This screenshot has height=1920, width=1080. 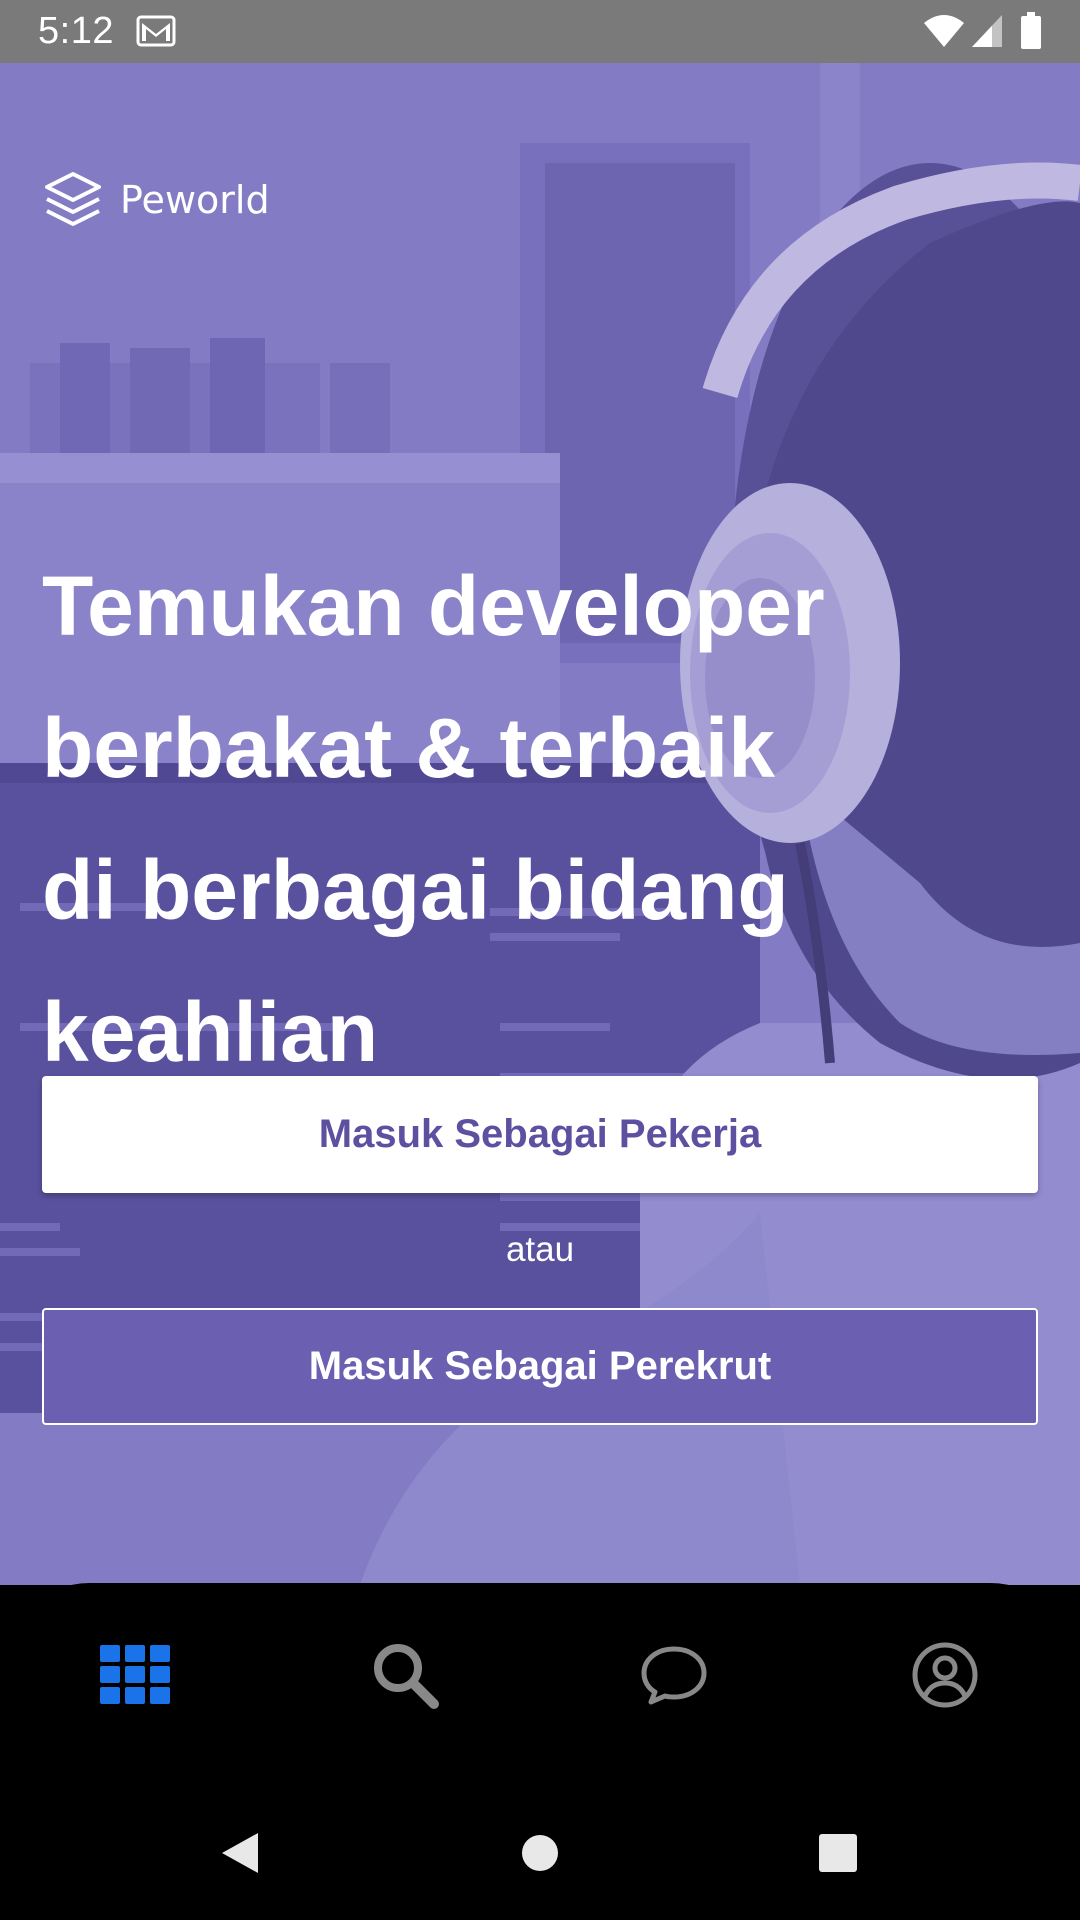 I want to click on headline-line: Temukan developer, so click(x=433, y=606).